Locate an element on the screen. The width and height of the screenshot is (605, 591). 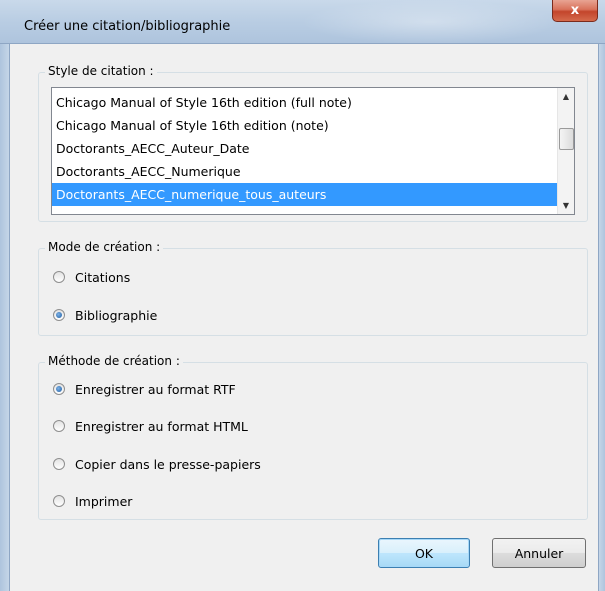
close-button: x is located at coordinates (575, 11).